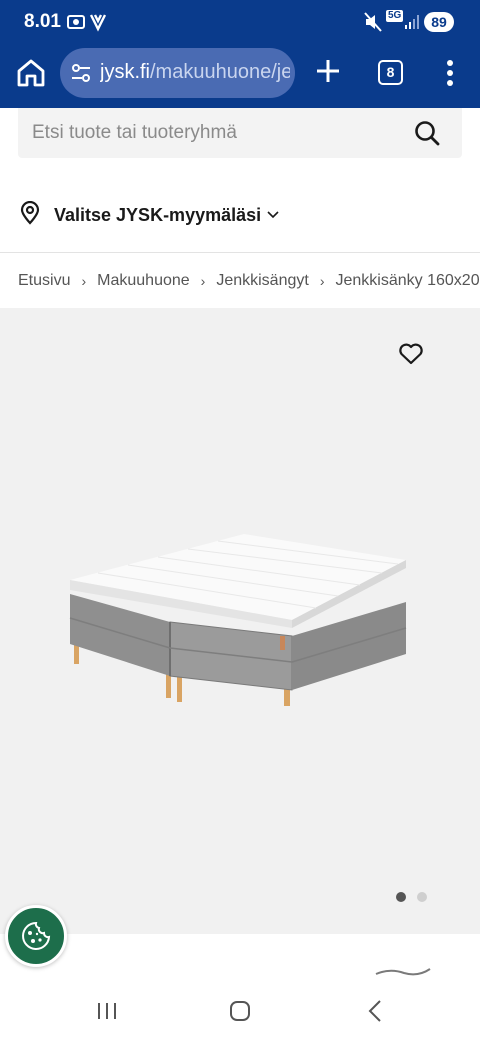 The image size is (480, 1040). I want to click on url-text: jysk.fi/makuuhuone/jenkkisangyt, so click(195, 72).